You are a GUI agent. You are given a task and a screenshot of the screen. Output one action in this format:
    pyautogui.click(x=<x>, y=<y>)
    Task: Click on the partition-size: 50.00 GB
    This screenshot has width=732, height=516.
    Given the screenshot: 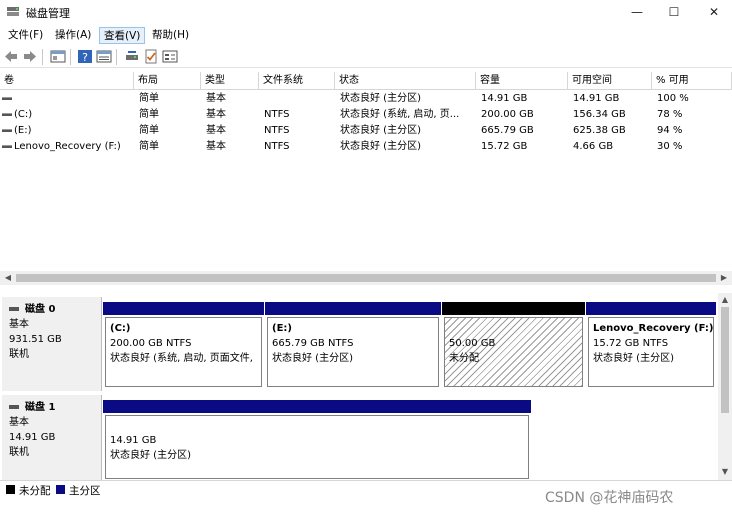 What is the action you would take?
    pyautogui.click(x=472, y=343)
    